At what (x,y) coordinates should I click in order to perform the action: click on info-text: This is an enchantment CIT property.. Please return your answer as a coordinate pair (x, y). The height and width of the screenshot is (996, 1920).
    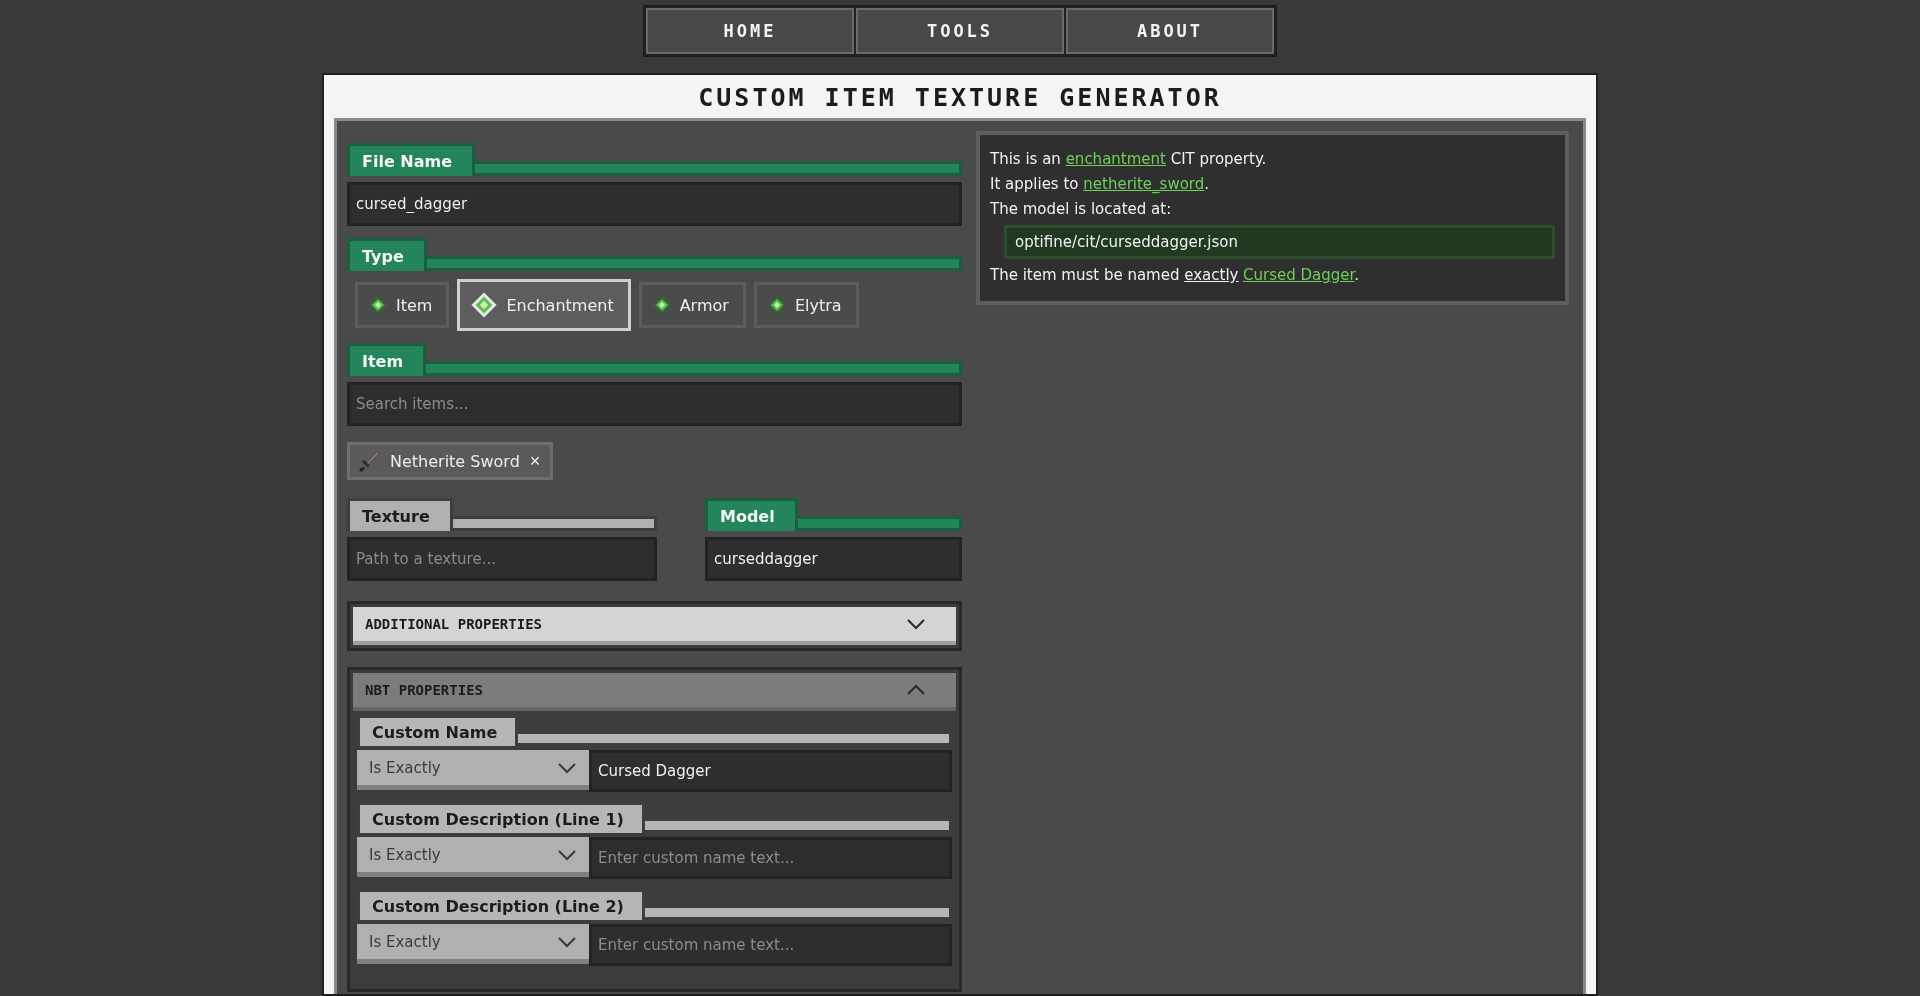
    Looking at the image, I should click on (1129, 159).